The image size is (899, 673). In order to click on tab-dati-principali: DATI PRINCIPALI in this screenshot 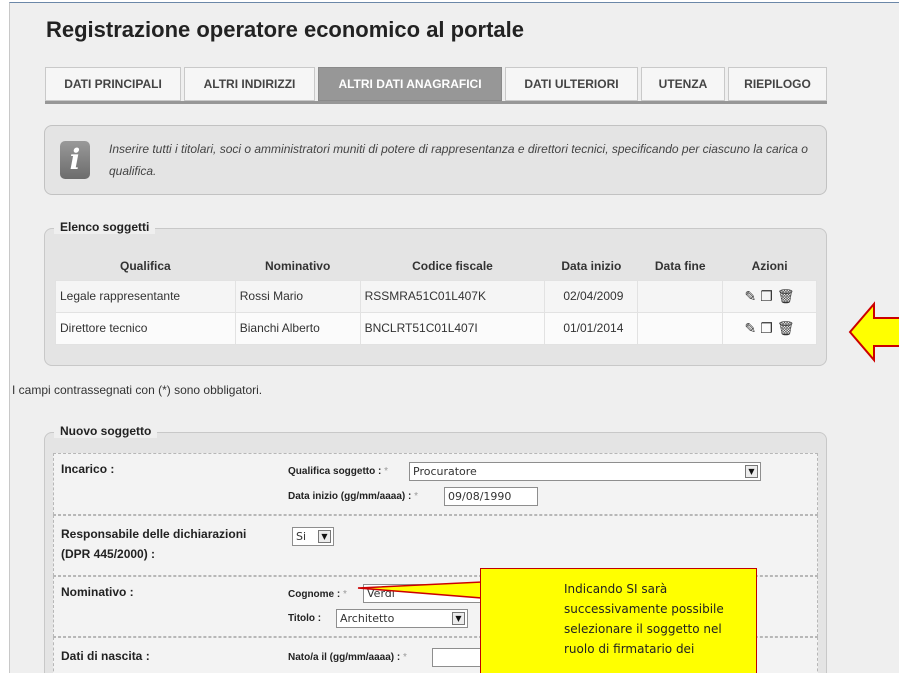, I will do `click(113, 84)`.